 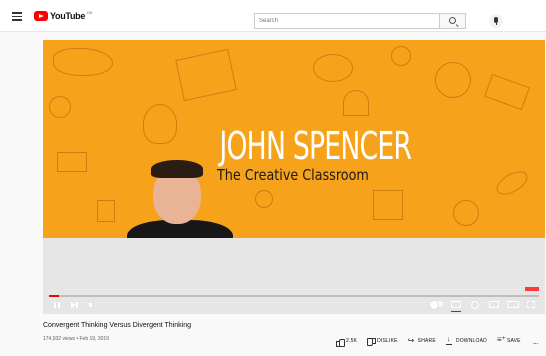 I want to click on banner-title: JOHN SPENCER, so click(x=315, y=146).